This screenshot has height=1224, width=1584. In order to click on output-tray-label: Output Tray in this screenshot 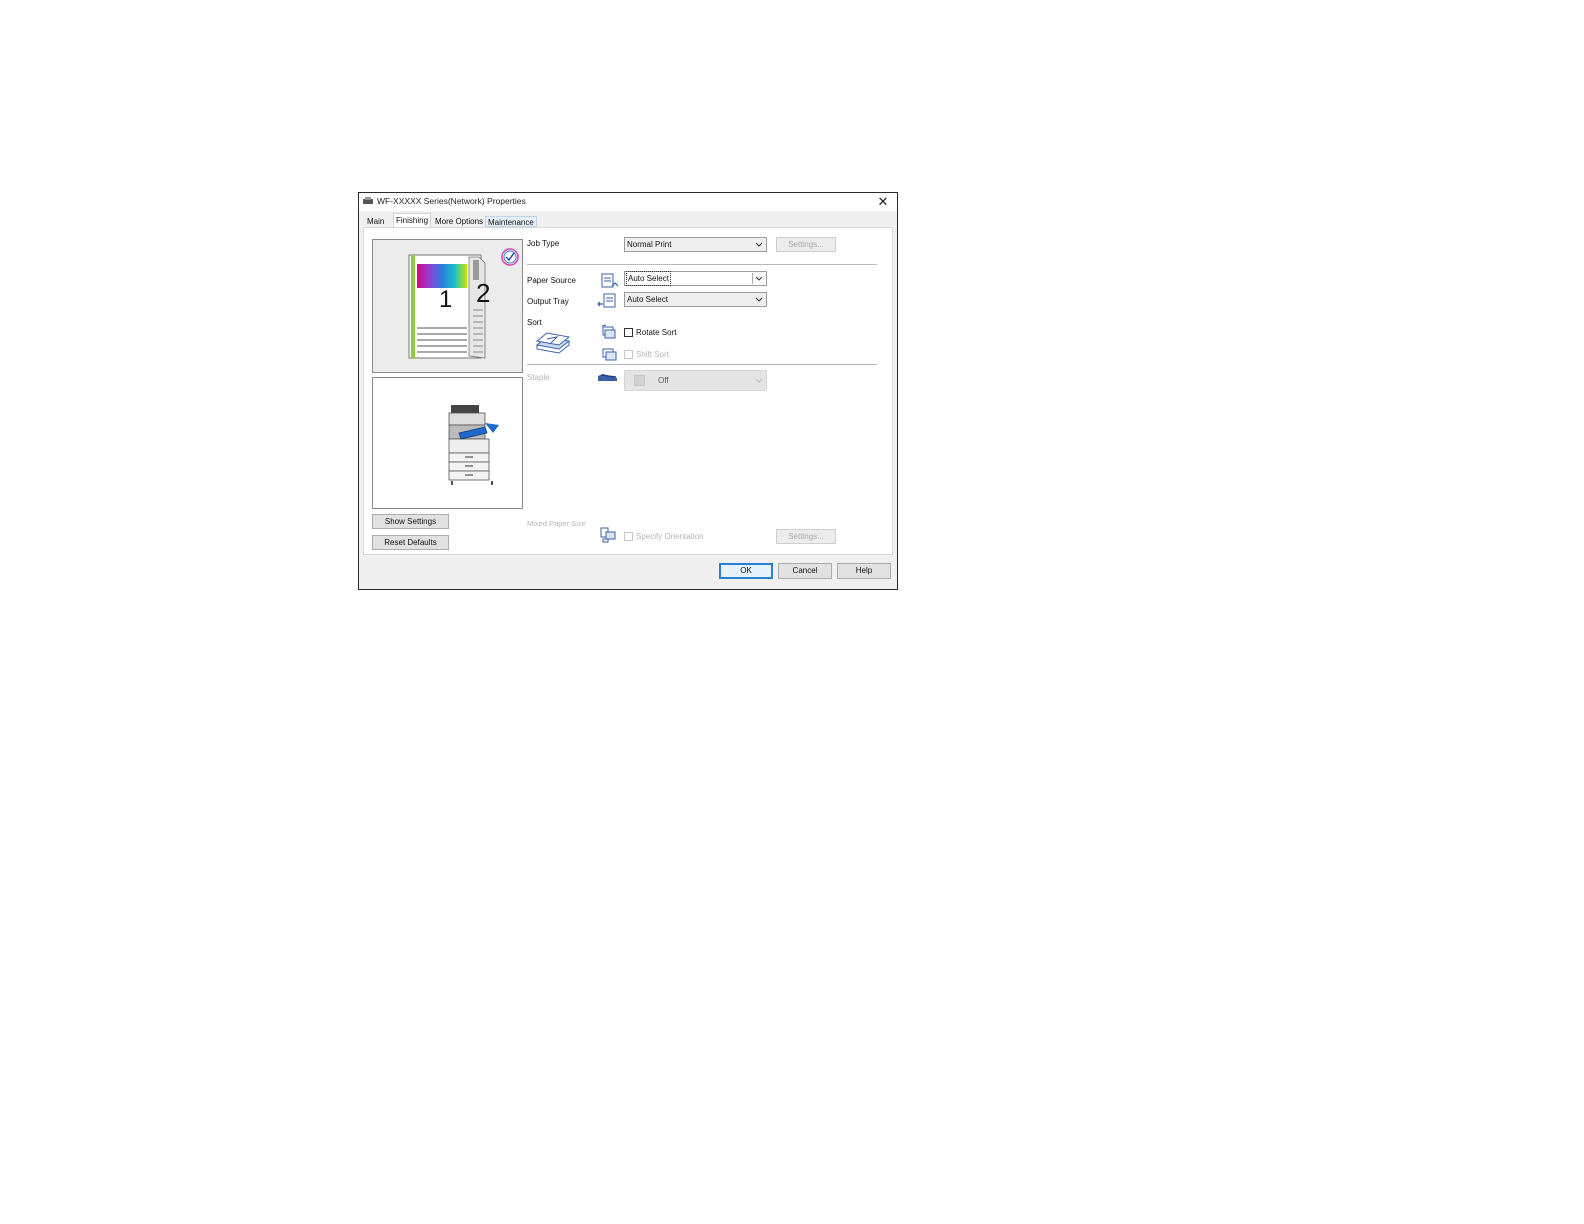, I will do `click(548, 301)`.